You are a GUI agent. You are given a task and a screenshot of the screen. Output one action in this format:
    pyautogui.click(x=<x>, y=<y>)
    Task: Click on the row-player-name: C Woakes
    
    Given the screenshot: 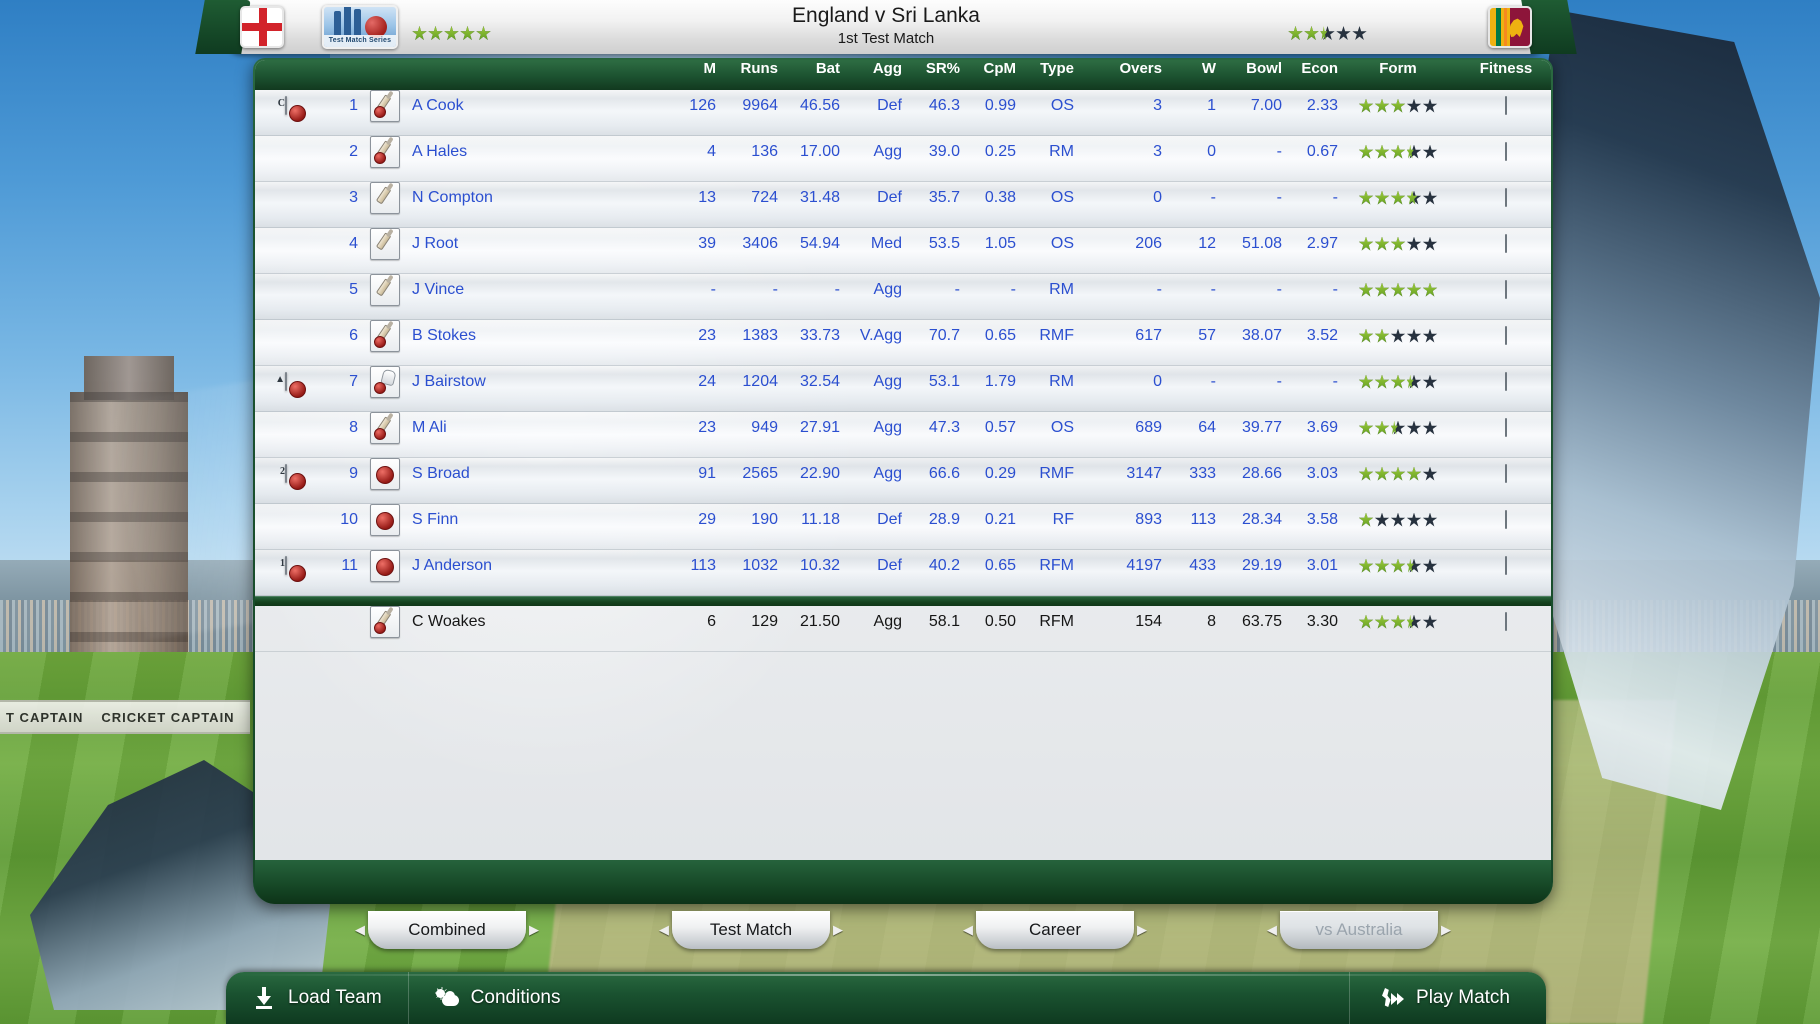 What is the action you would take?
    pyautogui.click(x=537, y=622)
    